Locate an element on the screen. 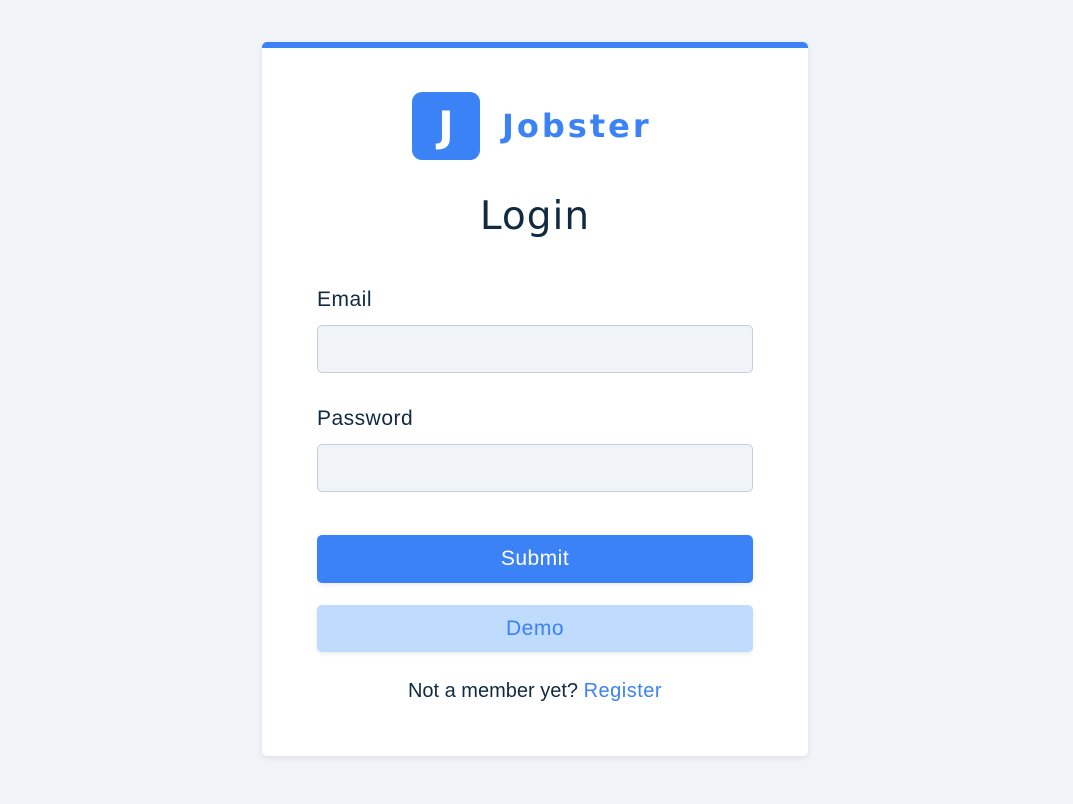  register-link: Register is located at coordinates (623, 691).